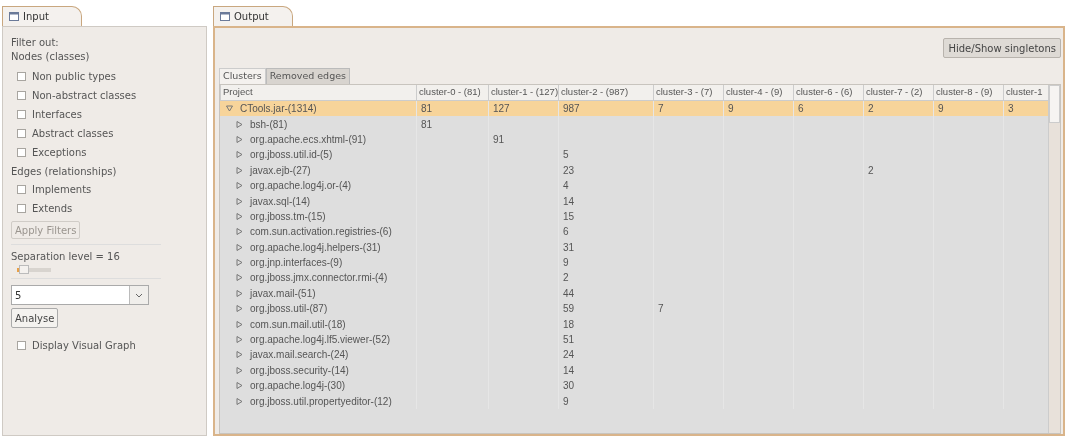  I want to click on column-header: cluster-0 - (81), so click(452, 92).